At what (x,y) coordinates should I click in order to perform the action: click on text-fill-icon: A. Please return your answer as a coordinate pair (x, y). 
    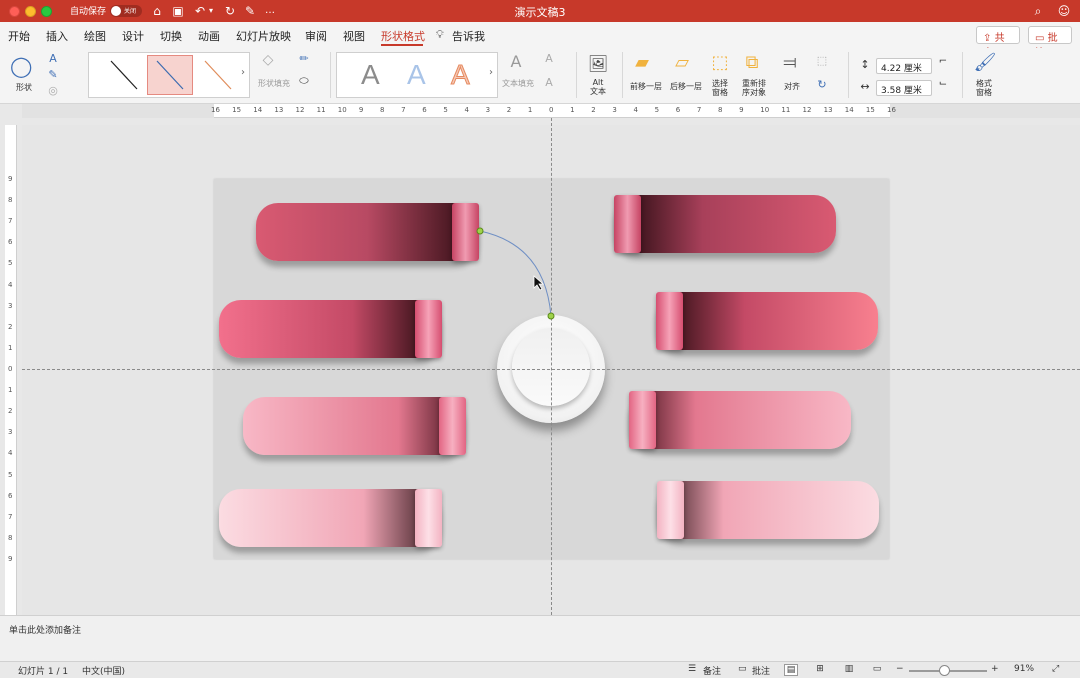
    Looking at the image, I should click on (516, 61).